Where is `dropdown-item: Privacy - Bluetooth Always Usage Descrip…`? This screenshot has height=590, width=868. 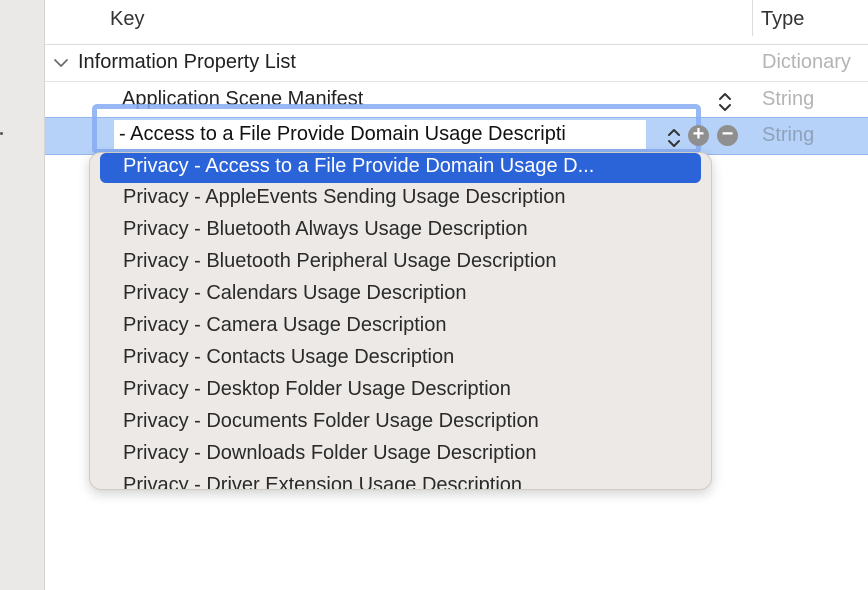
dropdown-item: Privacy - Bluetooth Always Usage Descrip… is located at coordinates (400, 231).